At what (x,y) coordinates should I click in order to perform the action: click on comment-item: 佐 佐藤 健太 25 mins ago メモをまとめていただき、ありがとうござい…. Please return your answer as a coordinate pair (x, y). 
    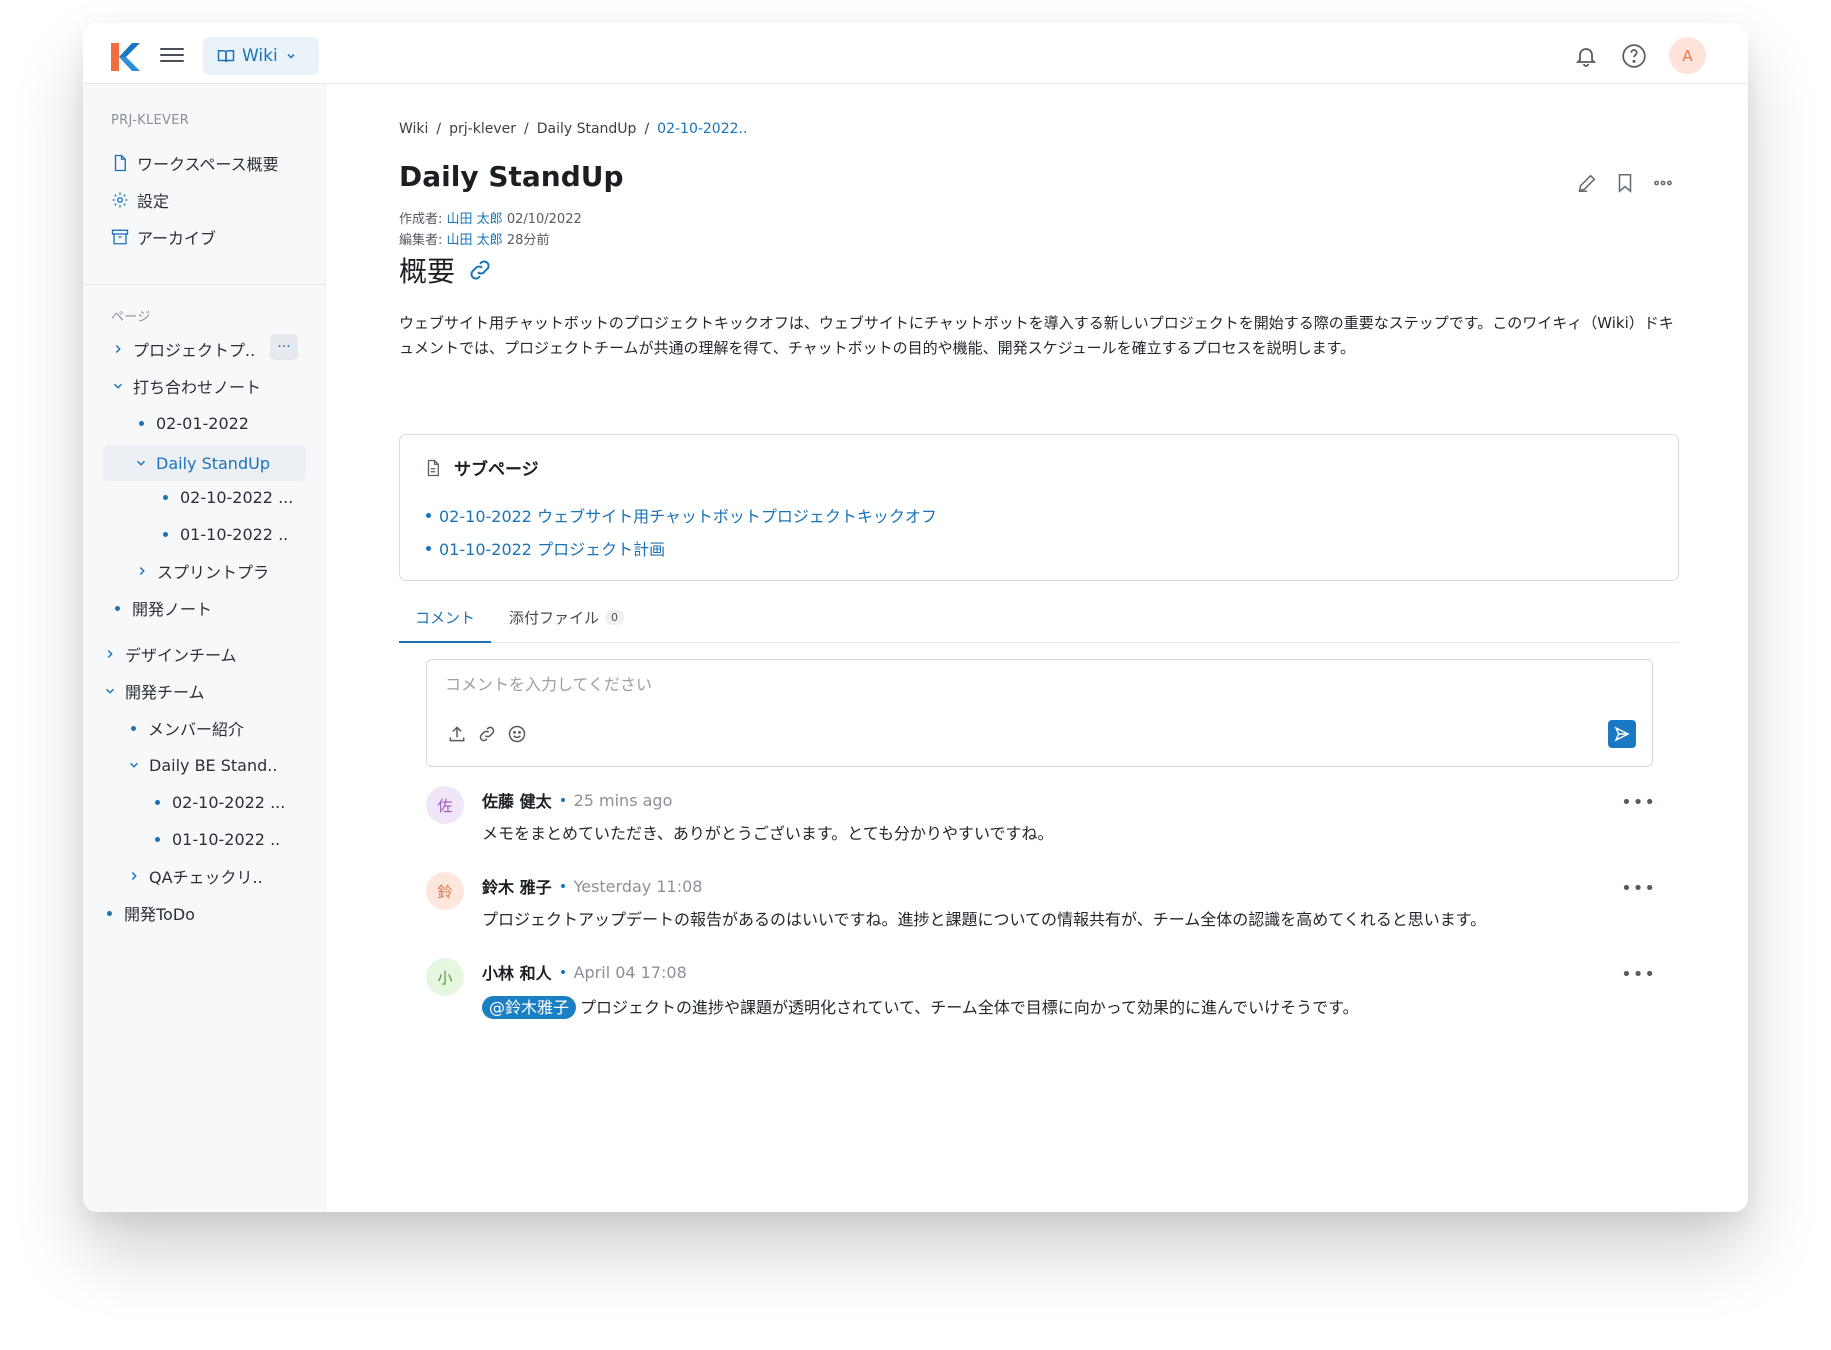
    Looking at the image, I should click on (1041, 817).